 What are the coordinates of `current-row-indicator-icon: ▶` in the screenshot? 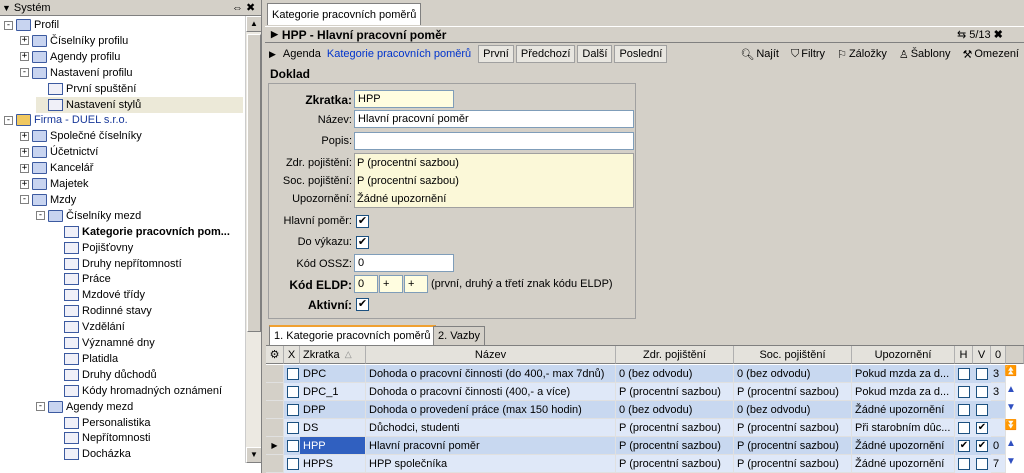 It's located at (275, 446).